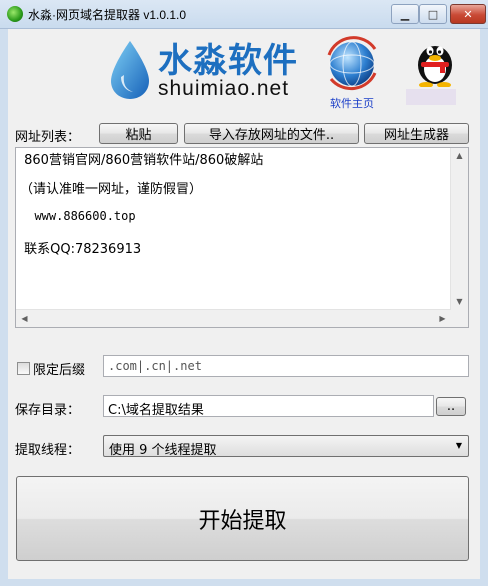 This screenshot has width=488, height=586. I want to click on horizontal-scrollbar: ◀ ▶, so click(233, 318).